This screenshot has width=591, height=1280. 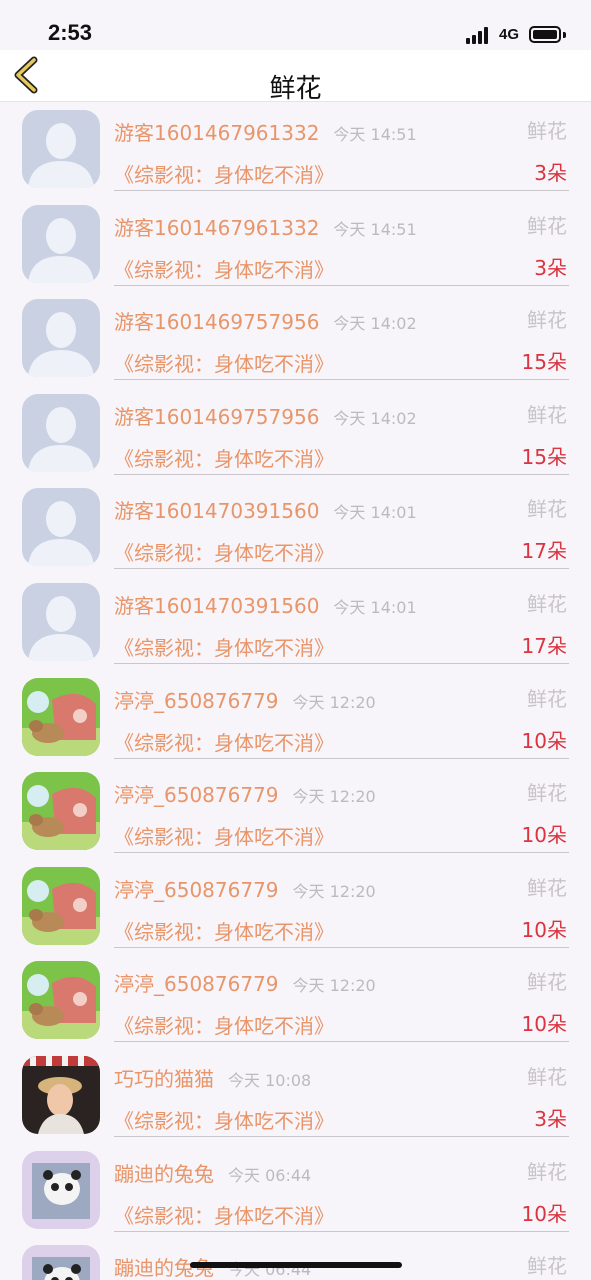 I want to click on user-name: 游客1601469757956 今天 14:02, so click(x=265, y=320).